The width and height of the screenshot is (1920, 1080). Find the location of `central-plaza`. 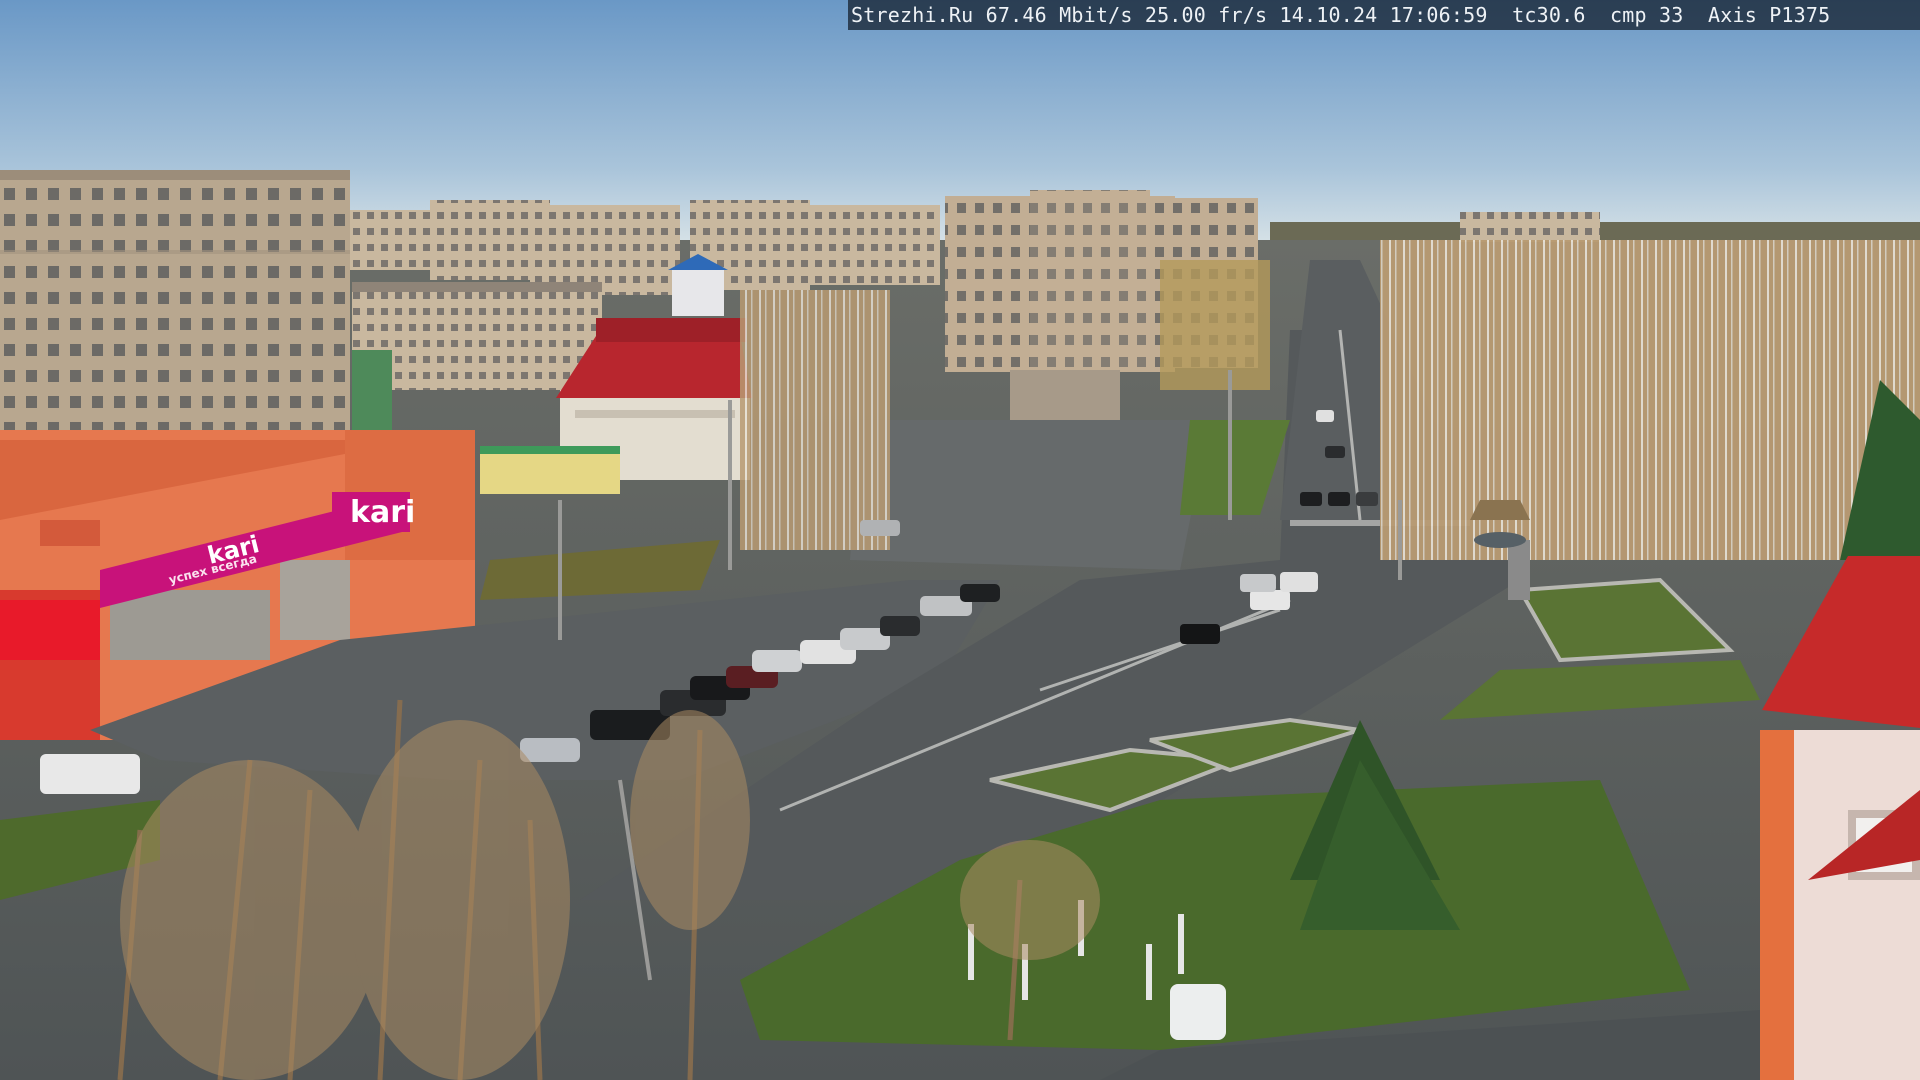

central-plaza is located at coordinates (1030, 495).